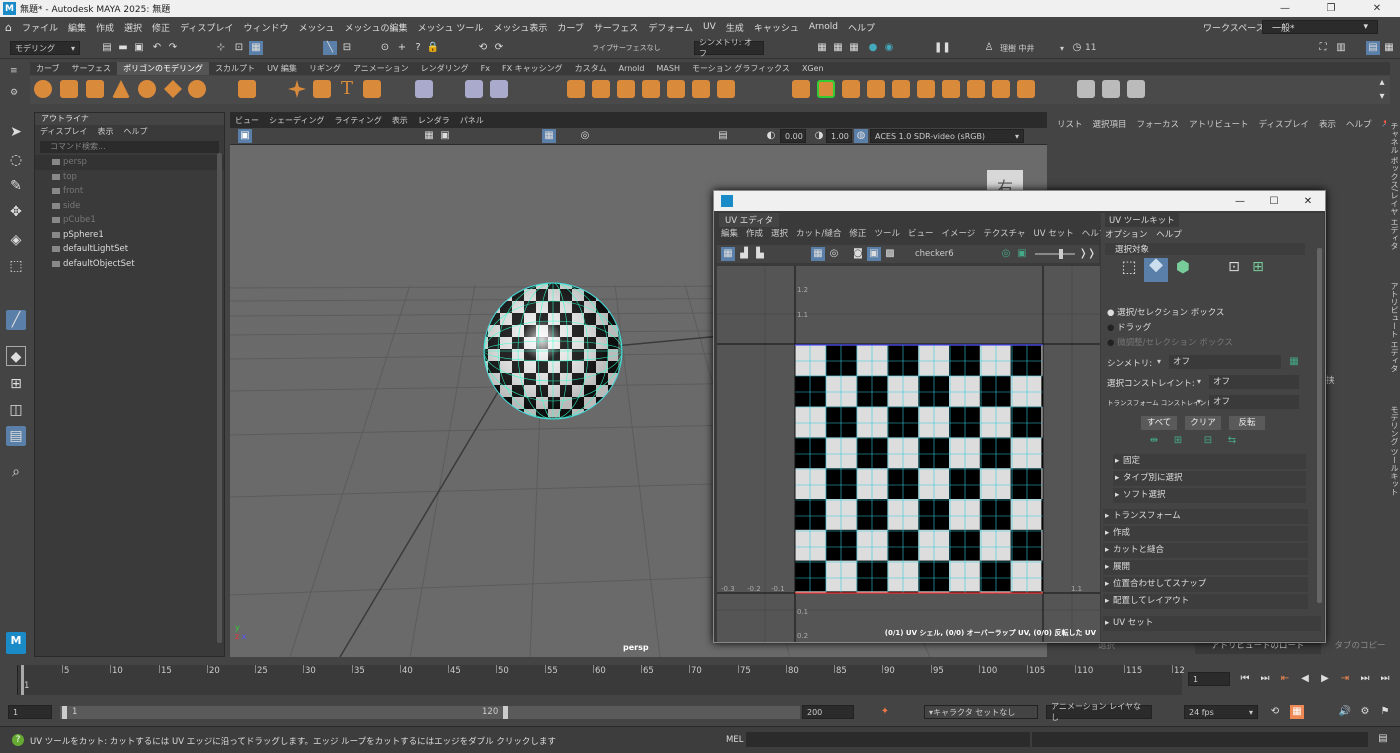 The height and width of the screenshot is (753, 1400). What do you see at coordinates (1209, 461) in the screenshot?
I see `uvkit-section-pin: 固定` at bounding box center [1209, 461].